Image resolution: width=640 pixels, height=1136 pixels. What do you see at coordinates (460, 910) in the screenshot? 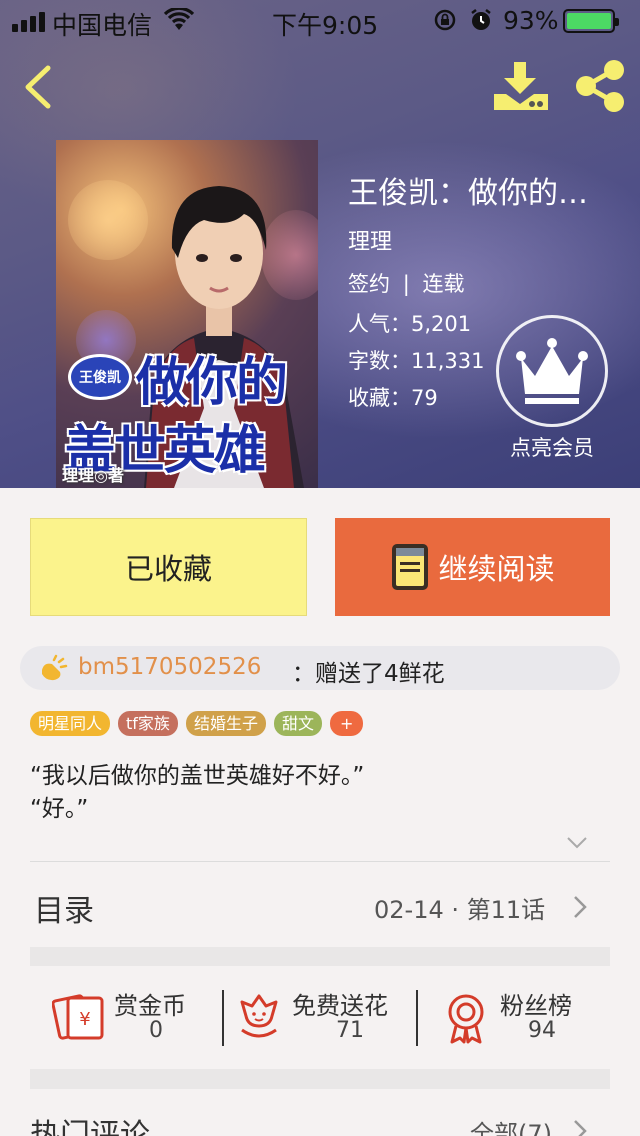
I see `latest-chapter: 02-14 · 第11话` at bounding box center [460, 910].